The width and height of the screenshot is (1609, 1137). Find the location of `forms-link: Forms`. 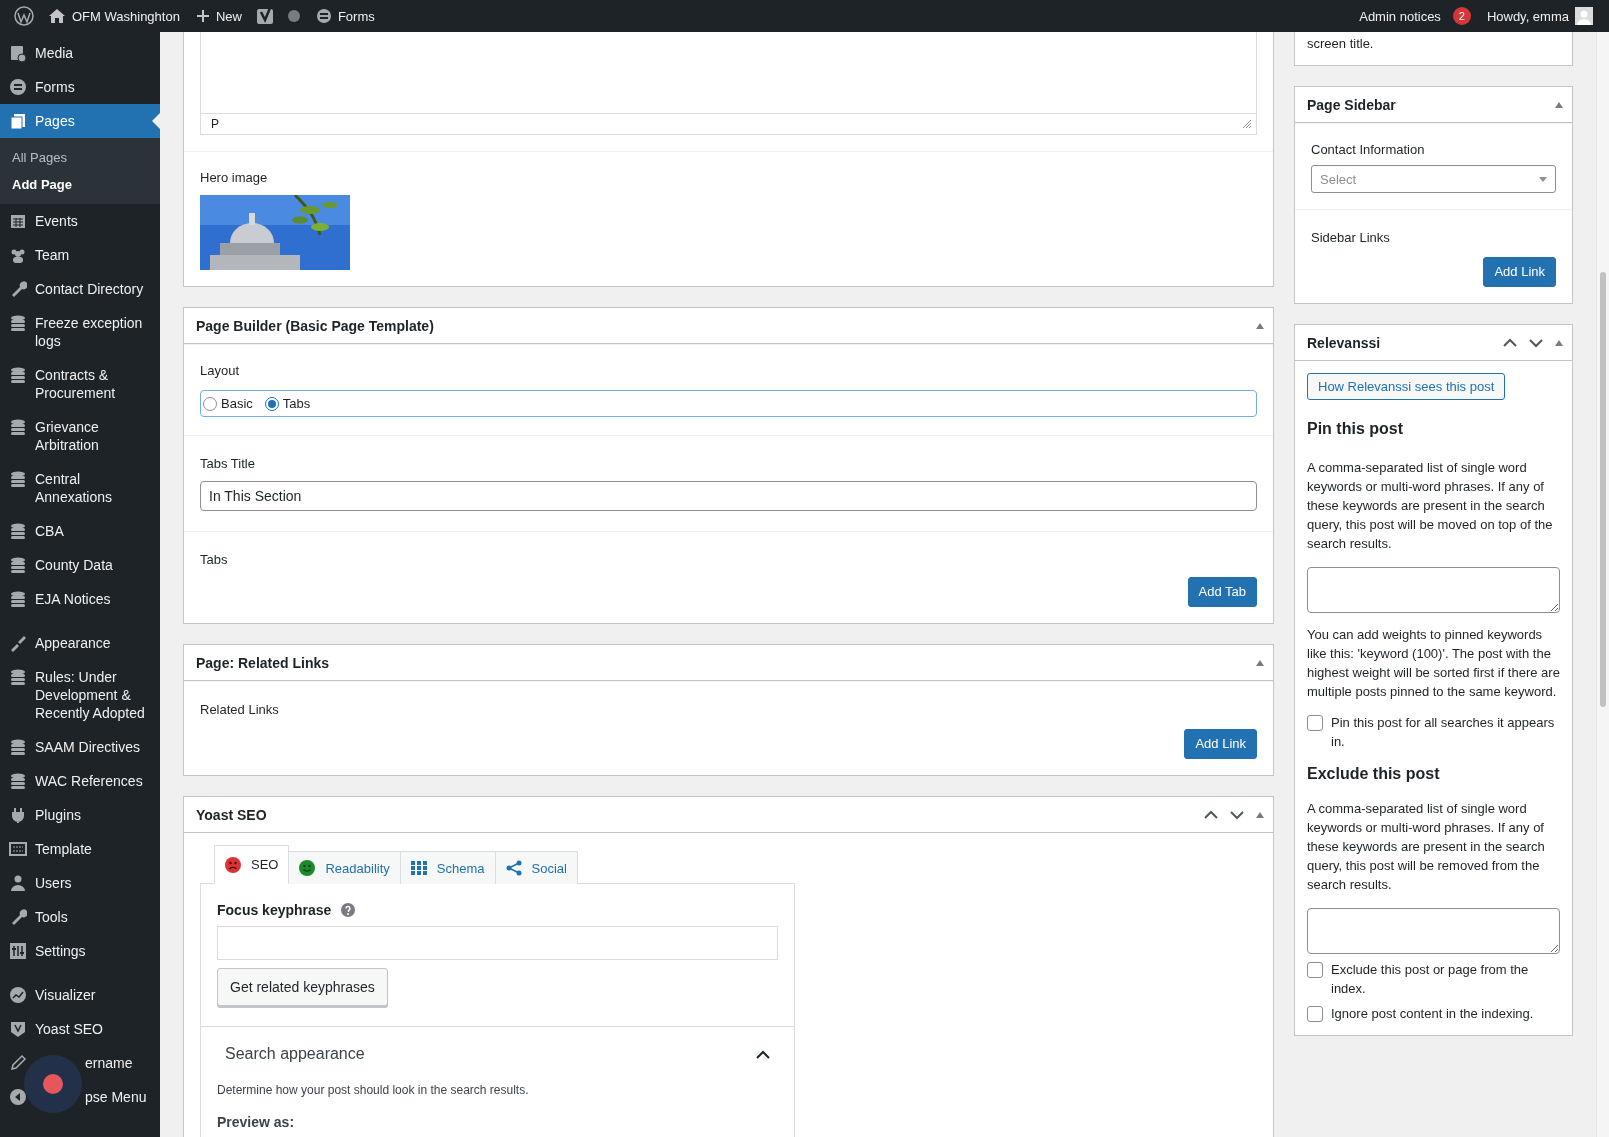

forms-link: Forms is located at coordinates (356, 16).